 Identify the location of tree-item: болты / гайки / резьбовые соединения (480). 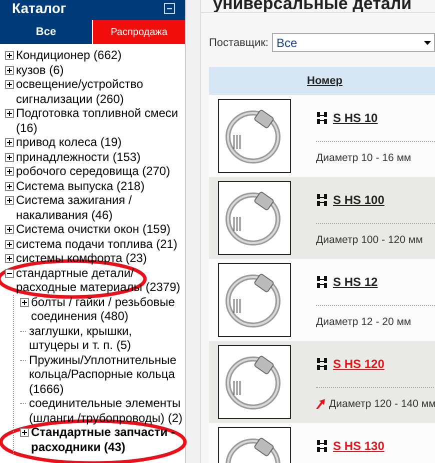
(108, 309).